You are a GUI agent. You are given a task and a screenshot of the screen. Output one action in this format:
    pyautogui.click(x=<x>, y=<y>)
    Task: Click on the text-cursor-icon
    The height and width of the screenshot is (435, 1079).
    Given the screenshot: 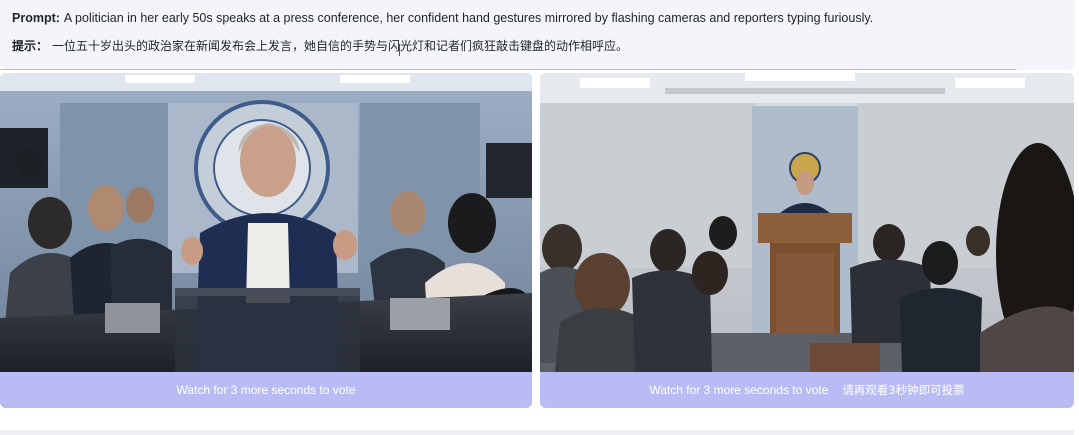 What is the action you would take?
    pyautogui.click(x=399, y=50)
    